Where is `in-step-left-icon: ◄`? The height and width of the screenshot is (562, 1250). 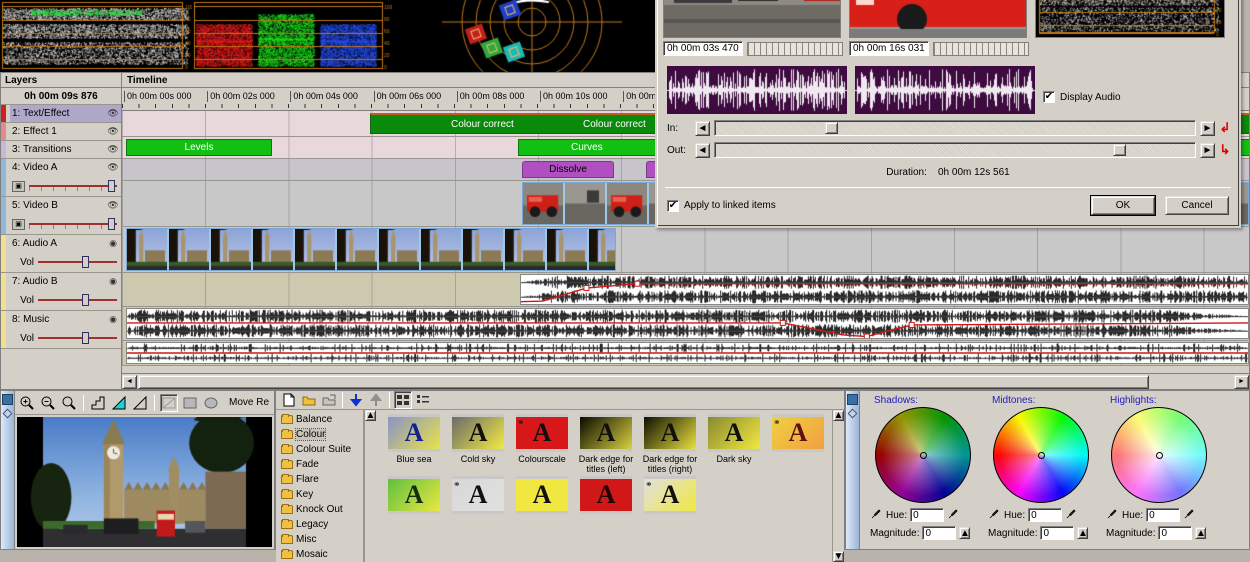 in-step-left-icon: ◄ is located at coordinates (702, 128).